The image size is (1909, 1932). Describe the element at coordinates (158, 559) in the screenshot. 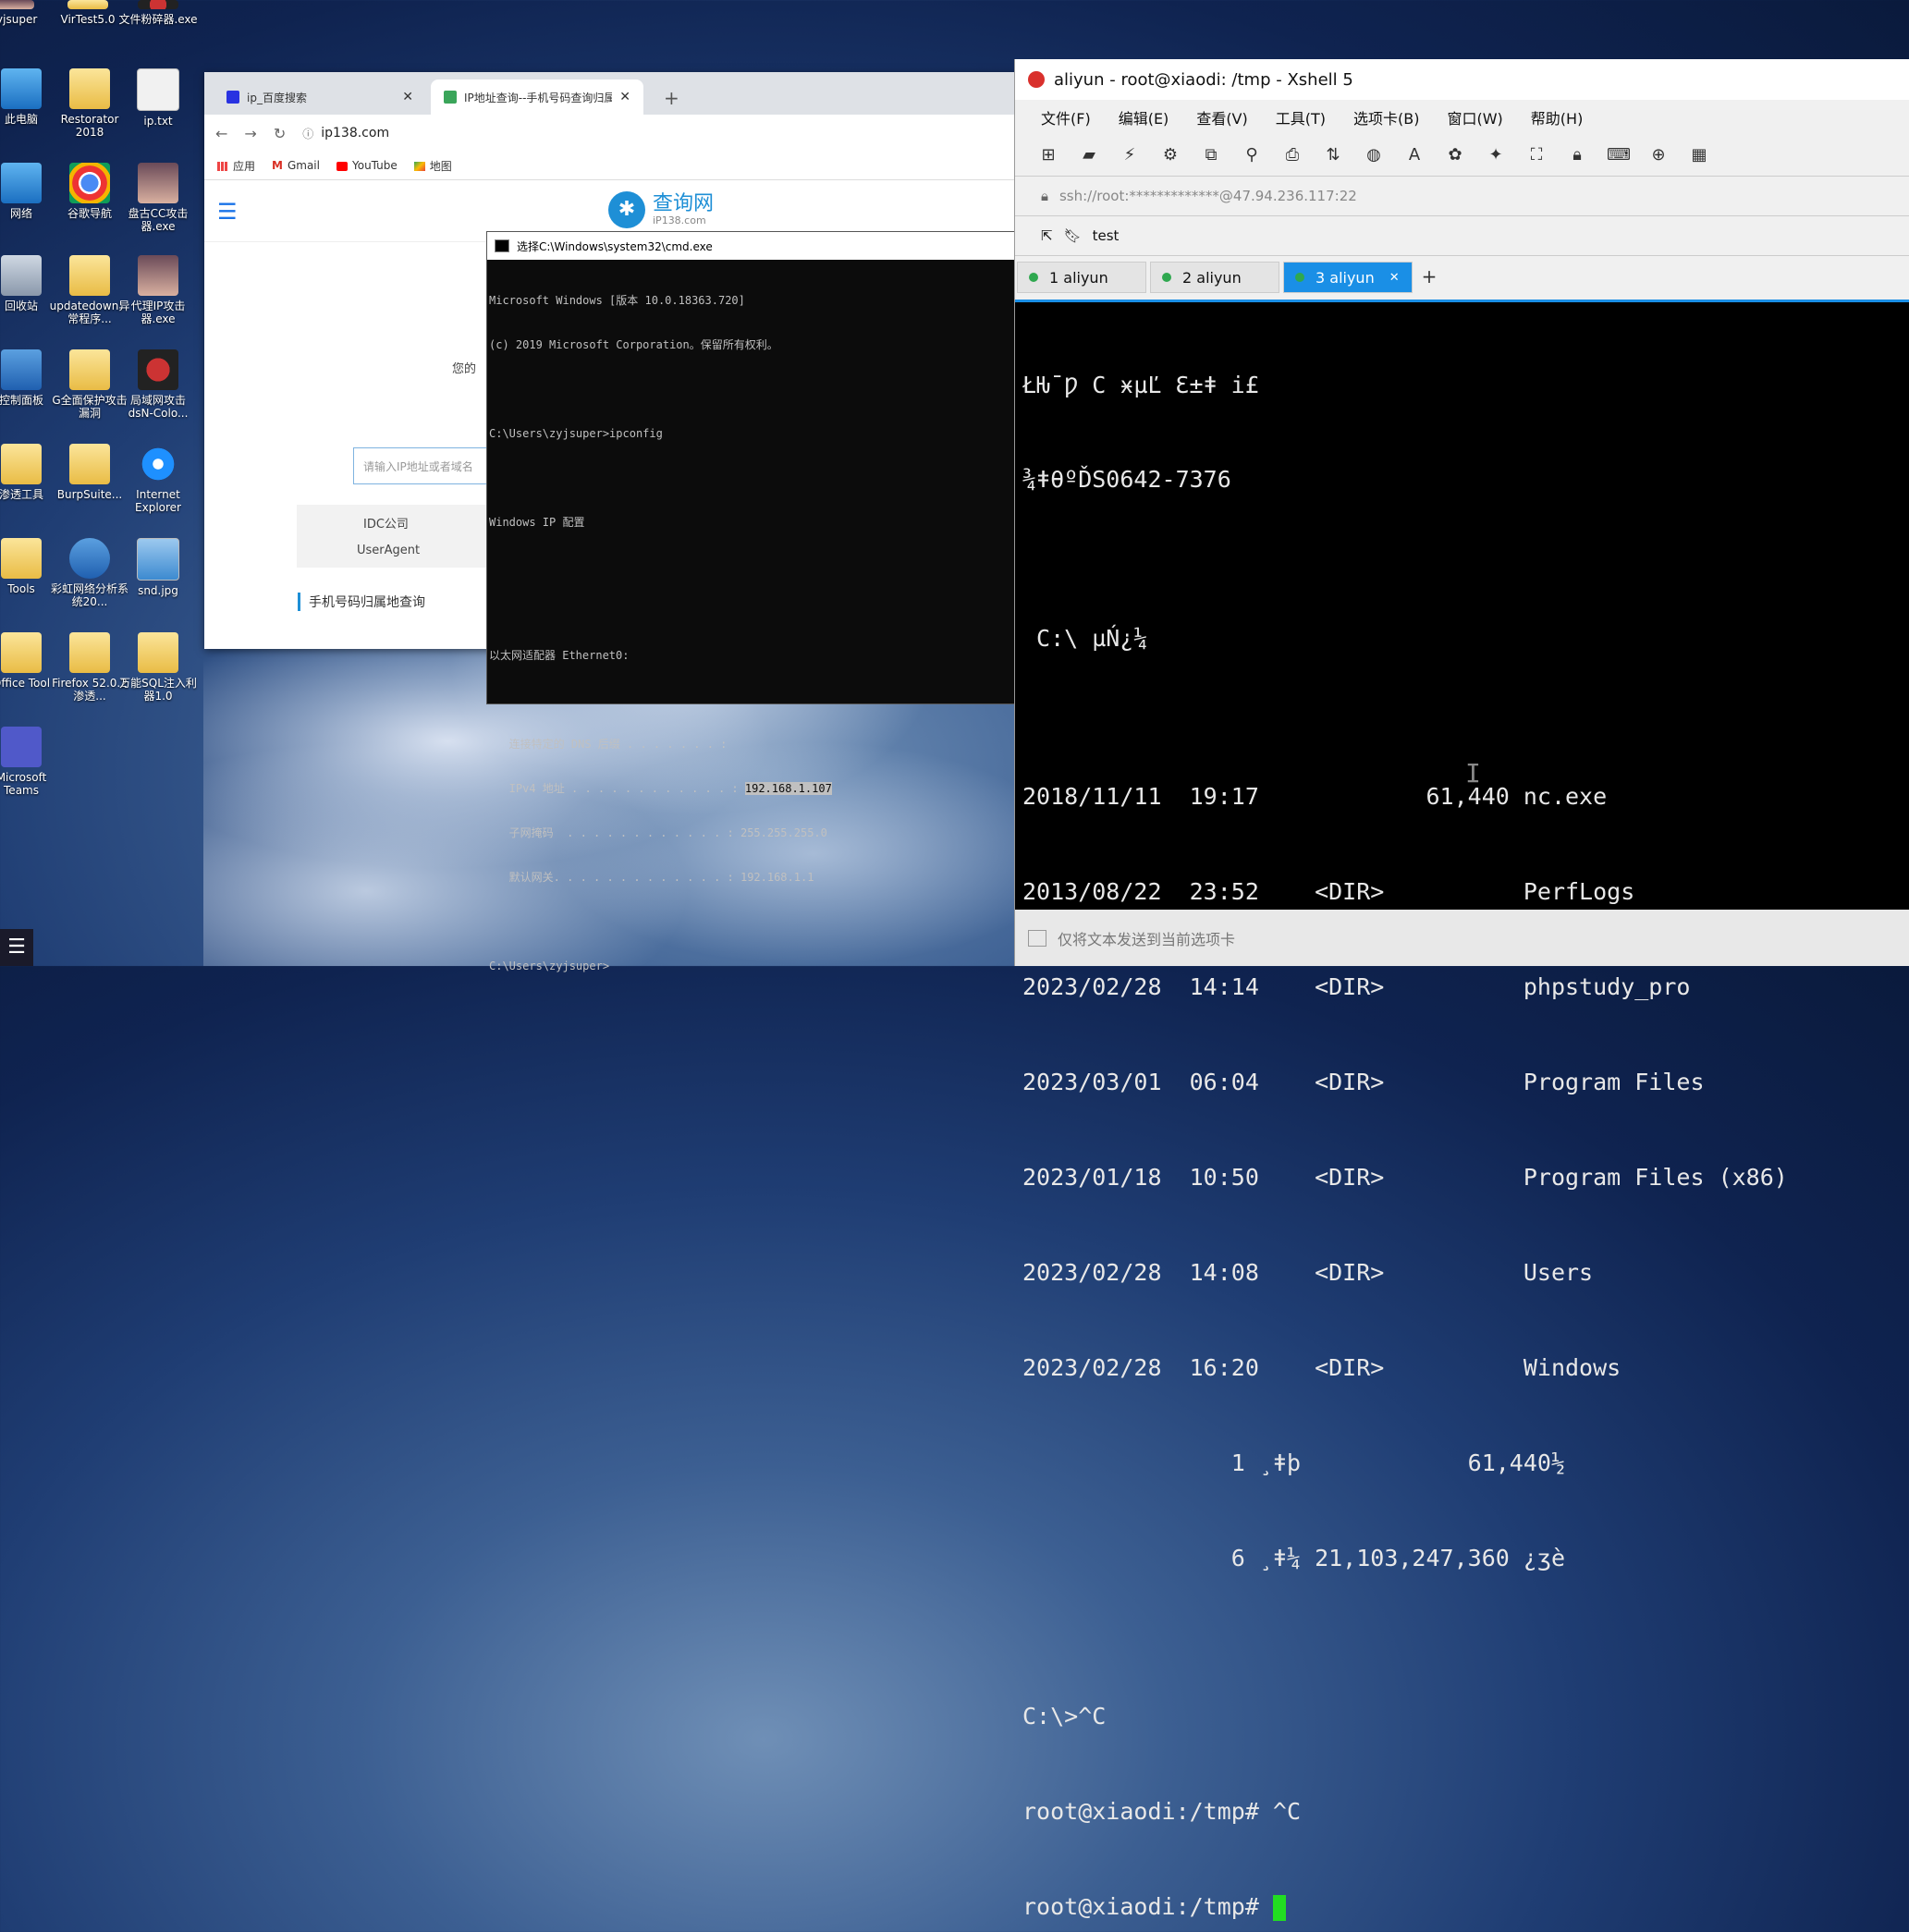

I see `image-file-icon` at that location.